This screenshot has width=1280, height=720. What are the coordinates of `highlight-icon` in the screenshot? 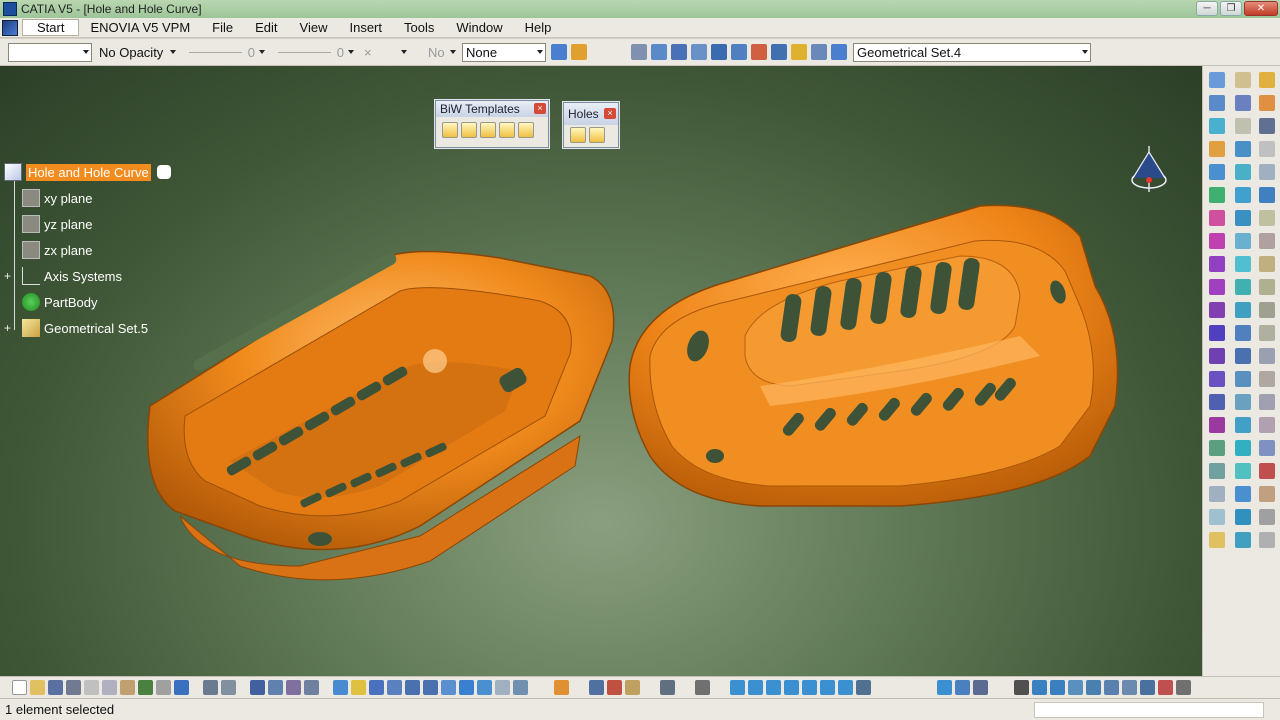 It's located at (1267, 425).